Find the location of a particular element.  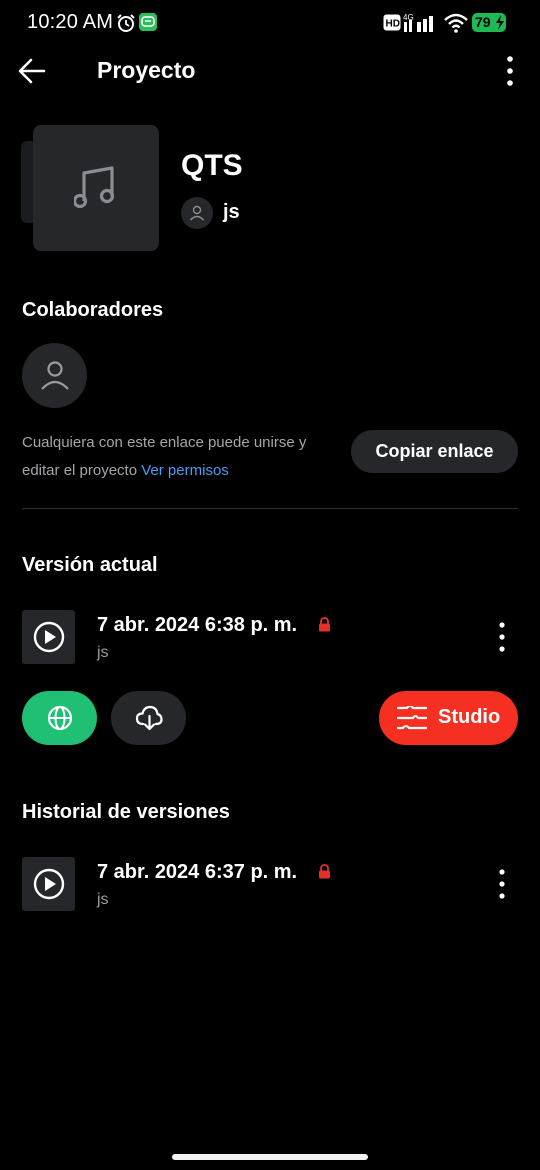

status-bar: 10:20 AM HD 4G 79 is located at coordinates (270, 23).